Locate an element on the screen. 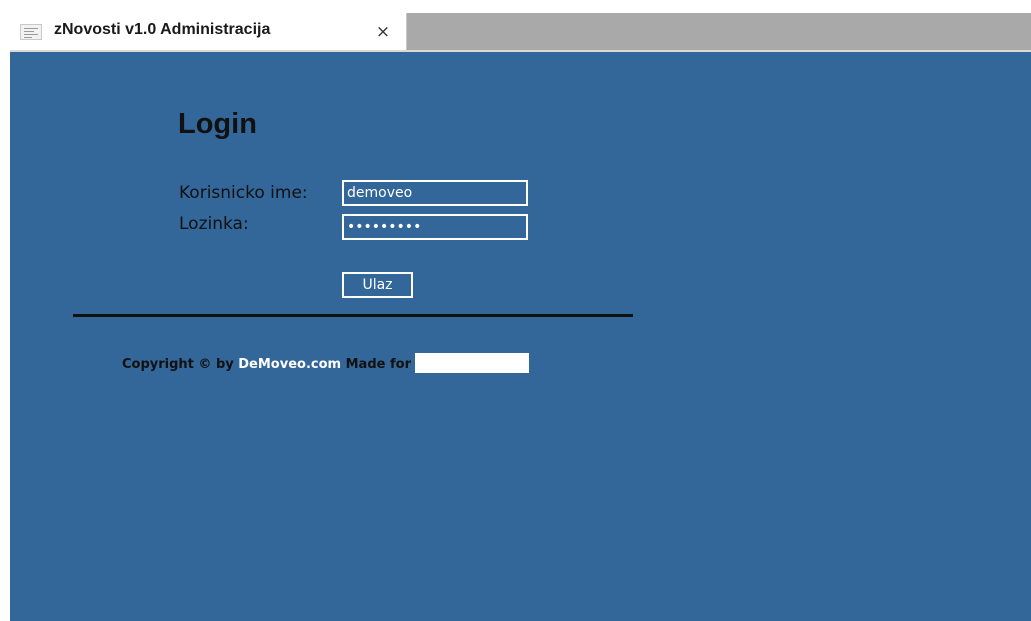 This screenshot has width=1031, height=621. copyright-text: Copyright © by is located at coordinates (178, 364).